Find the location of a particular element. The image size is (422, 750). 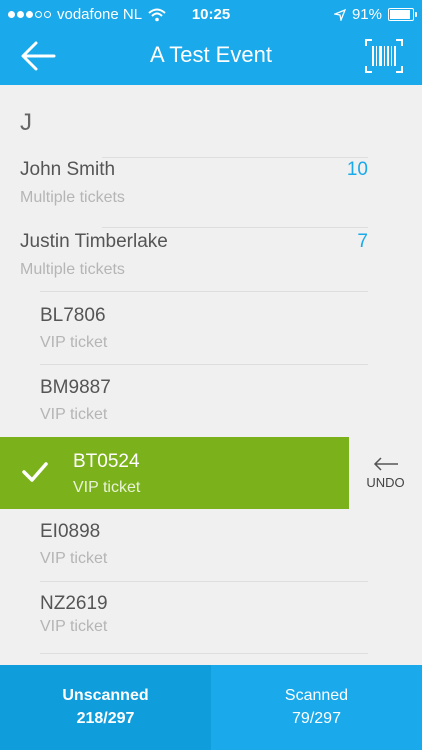

tab-label: Scanned is located at coordinates (316, 695).